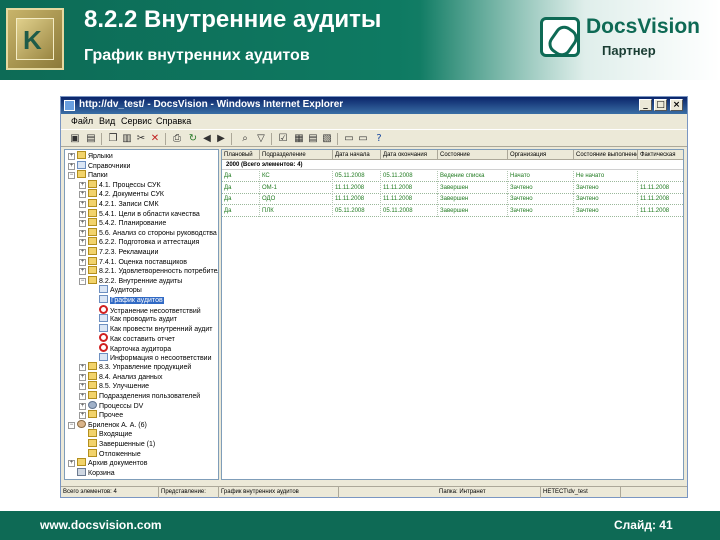 The image size is (720, 540). I want to click on menu-file: Файл, so click(82, 121).